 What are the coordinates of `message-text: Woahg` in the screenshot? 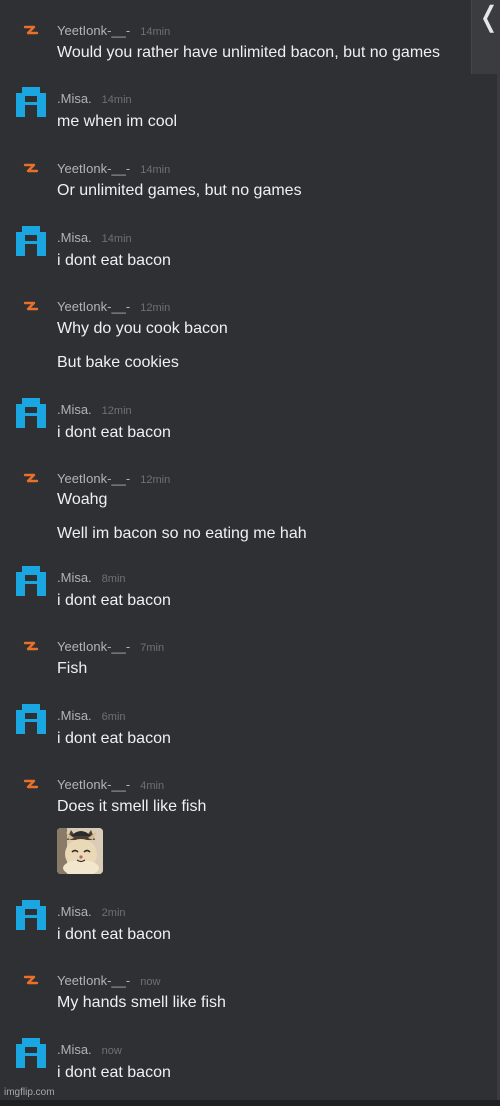 It's located at (82, 499).